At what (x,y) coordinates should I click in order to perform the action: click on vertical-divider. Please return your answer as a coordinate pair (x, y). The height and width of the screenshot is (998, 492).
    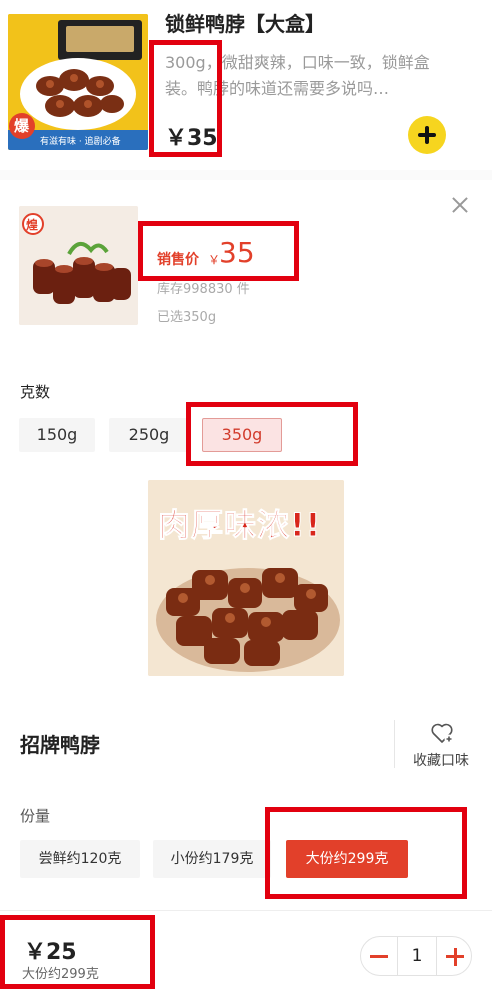
    Looking at the image, I should click on (394, 744).